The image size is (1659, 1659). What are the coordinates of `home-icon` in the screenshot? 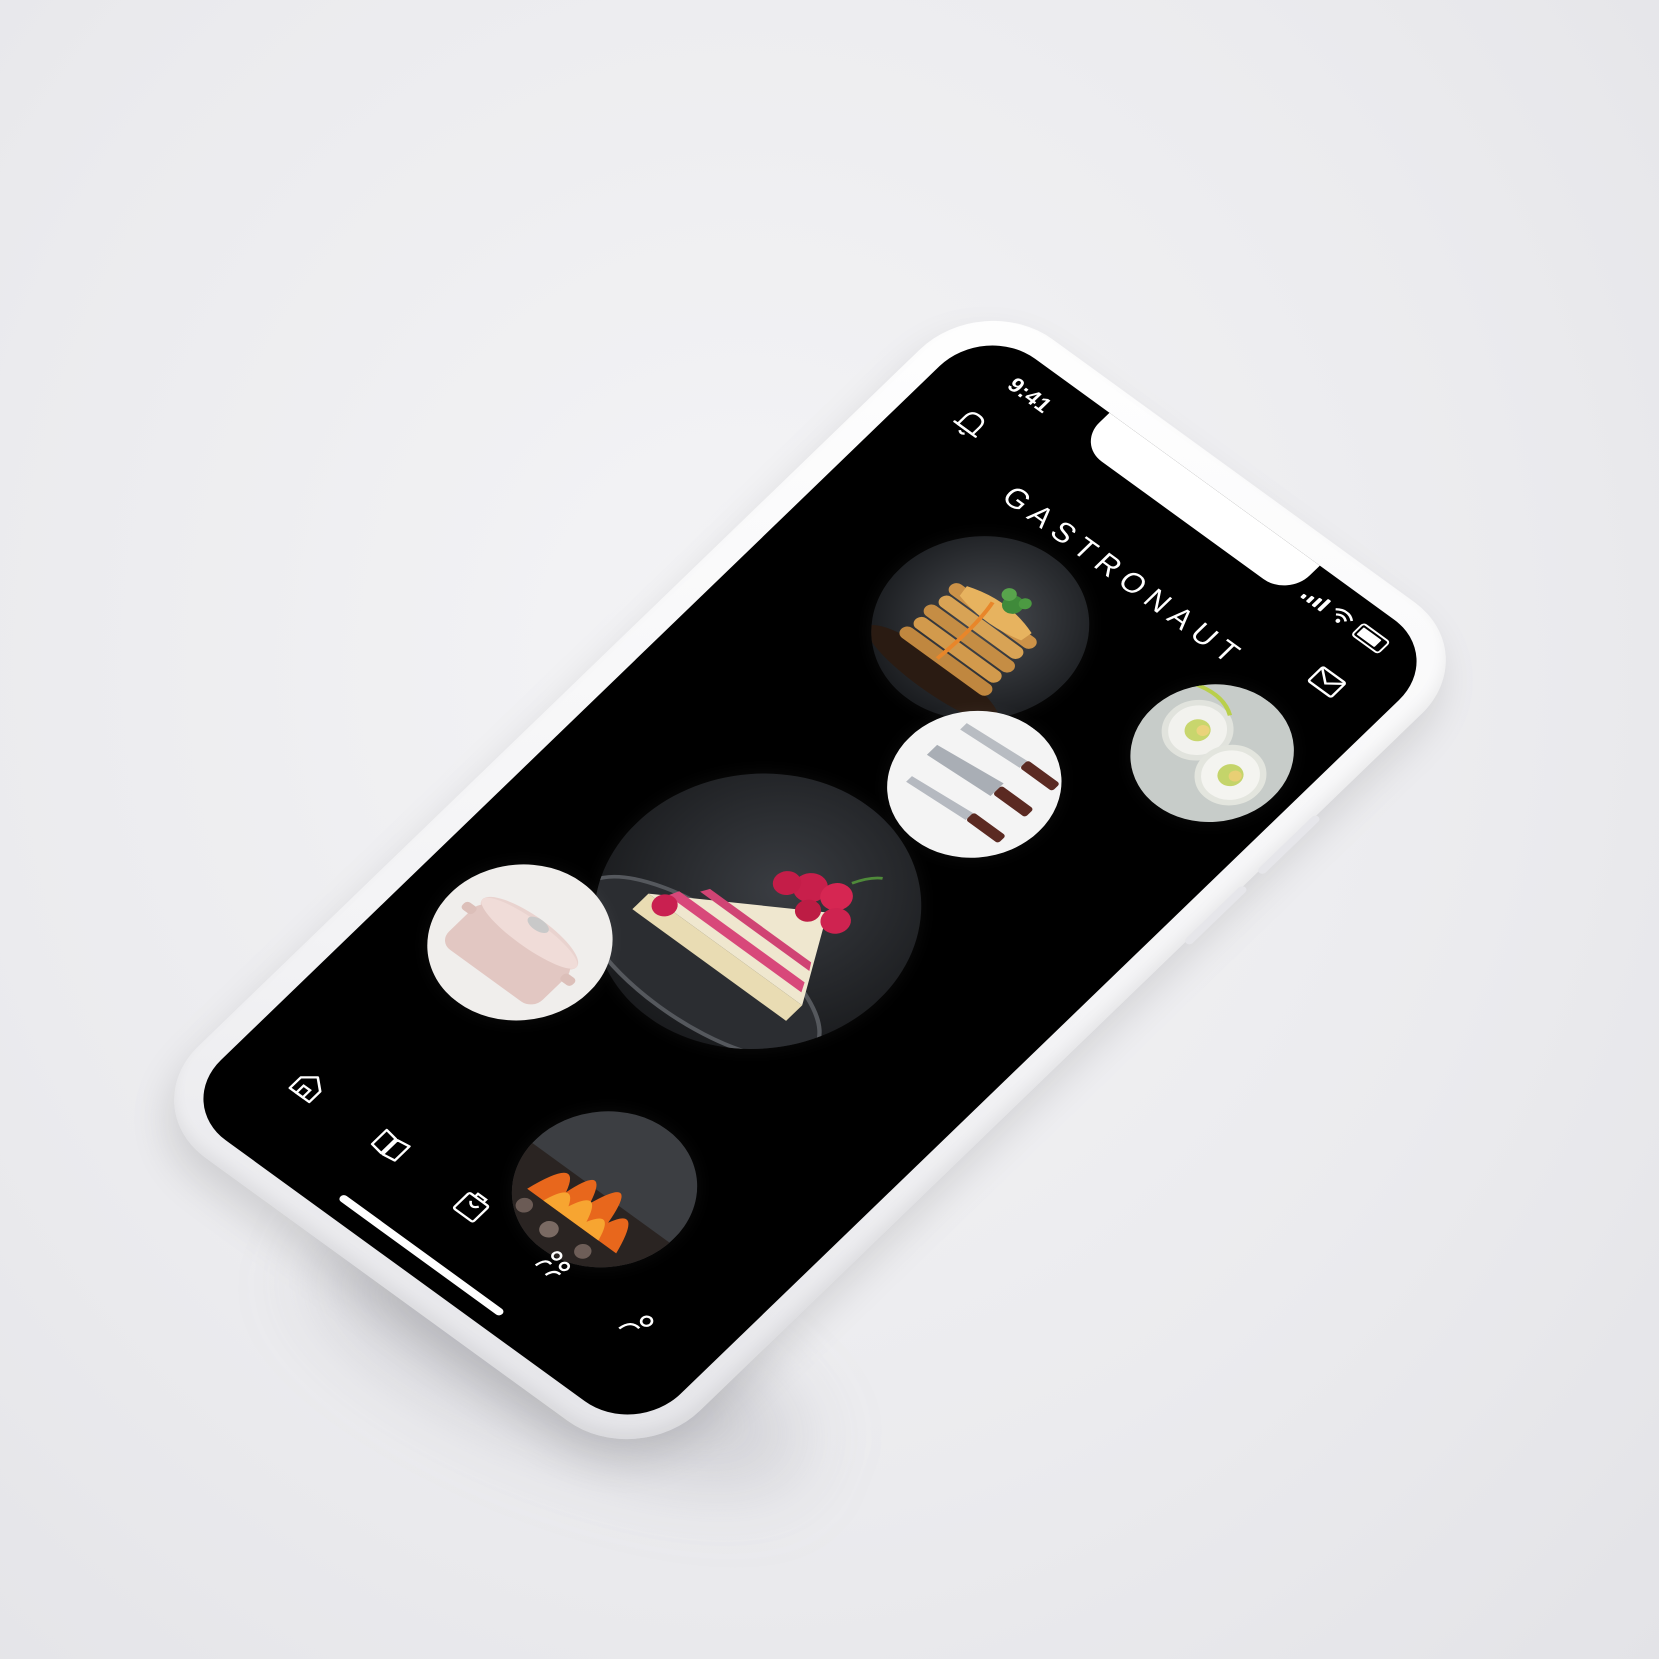 It's located at (305, 1090).